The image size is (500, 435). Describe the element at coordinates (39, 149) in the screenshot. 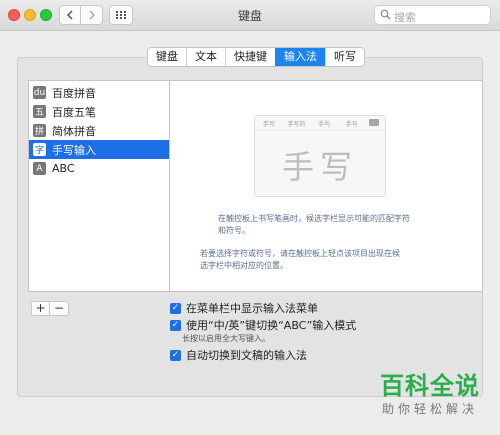

I see `handwriting-icon: 字` at that location.